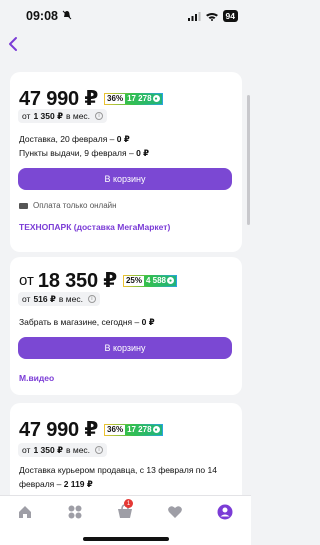 Image resolution: width=320 pixels, height=545 pixels. I want to click on delivery-text: Доставка, 20 февраля –, so click(67, 139).